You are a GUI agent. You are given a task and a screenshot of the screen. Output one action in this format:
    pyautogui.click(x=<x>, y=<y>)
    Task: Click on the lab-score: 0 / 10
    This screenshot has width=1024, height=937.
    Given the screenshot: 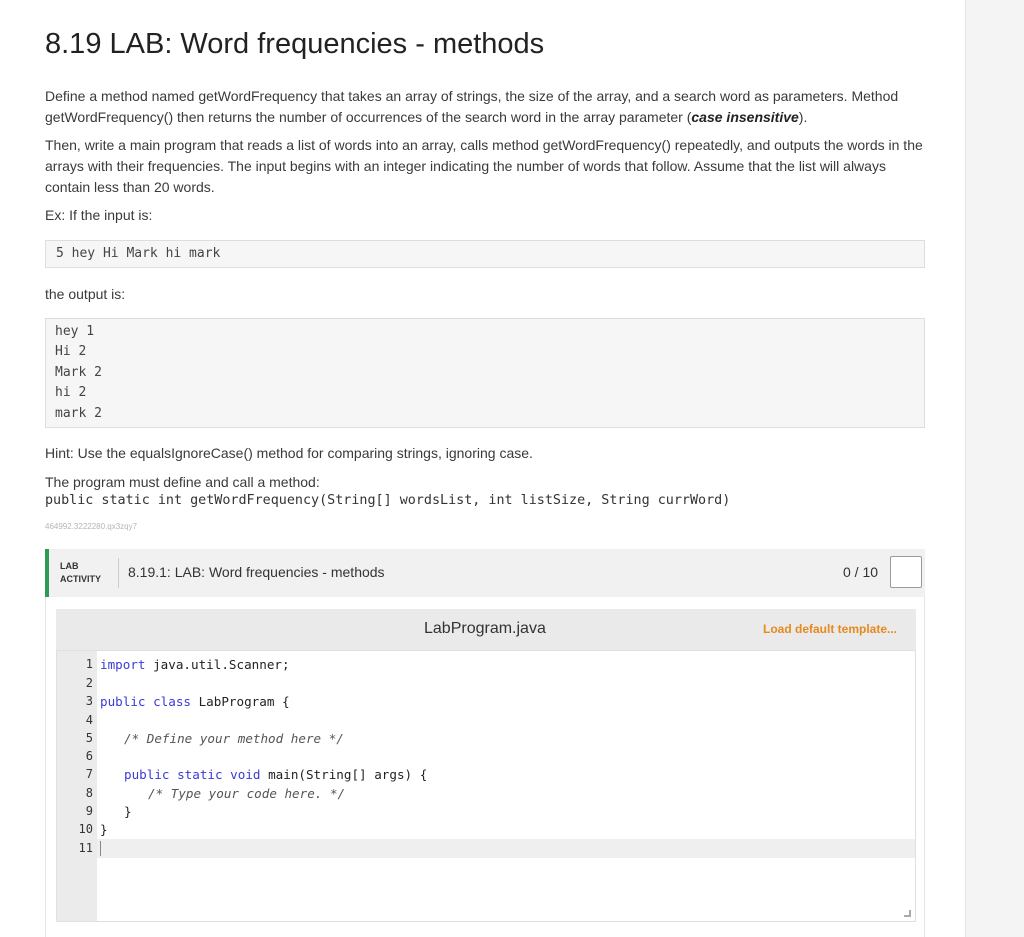 What is the action you would take?
    pyautogui.click(x=861, y=572)
    